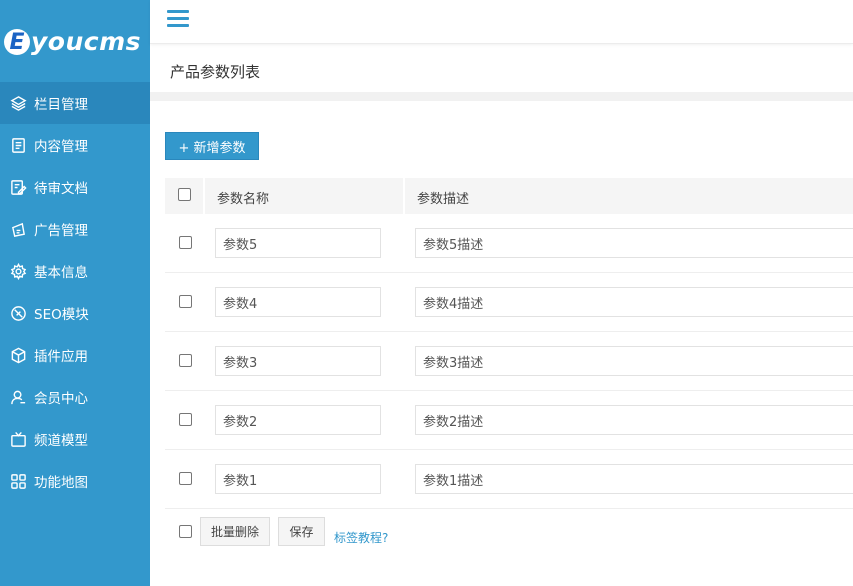  What do you see at coordinates (184, 194) in the screenshot?
I see `select-all-checkbox` at bounding box center [184, 194].